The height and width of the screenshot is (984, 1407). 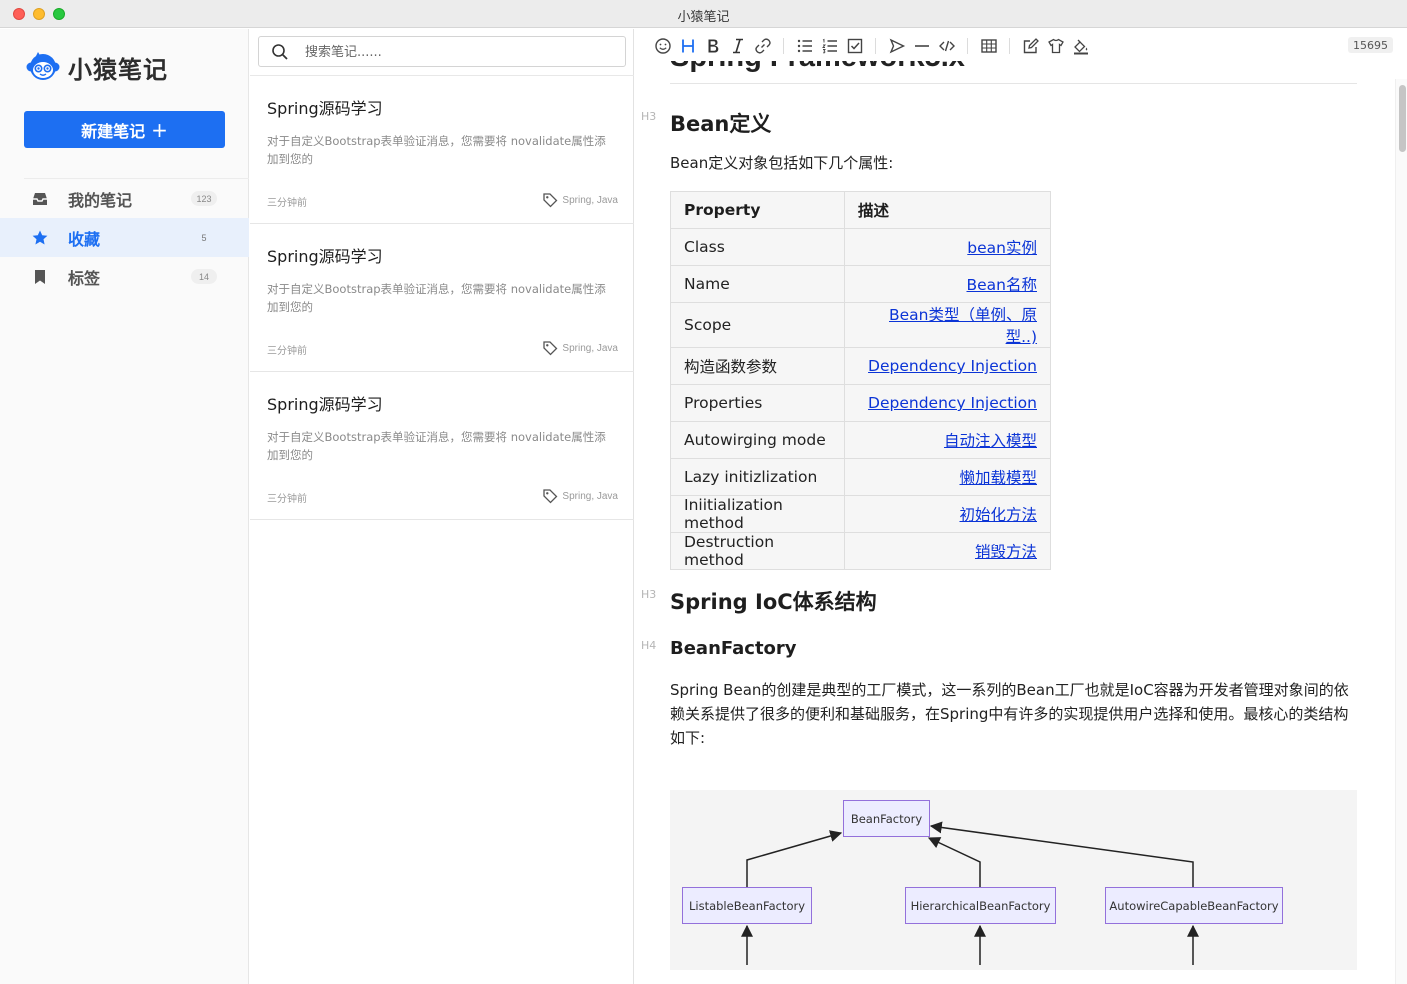 I want to click on table-row: Lazy initizlization 懒加载模型, so click(x=860, y=477).